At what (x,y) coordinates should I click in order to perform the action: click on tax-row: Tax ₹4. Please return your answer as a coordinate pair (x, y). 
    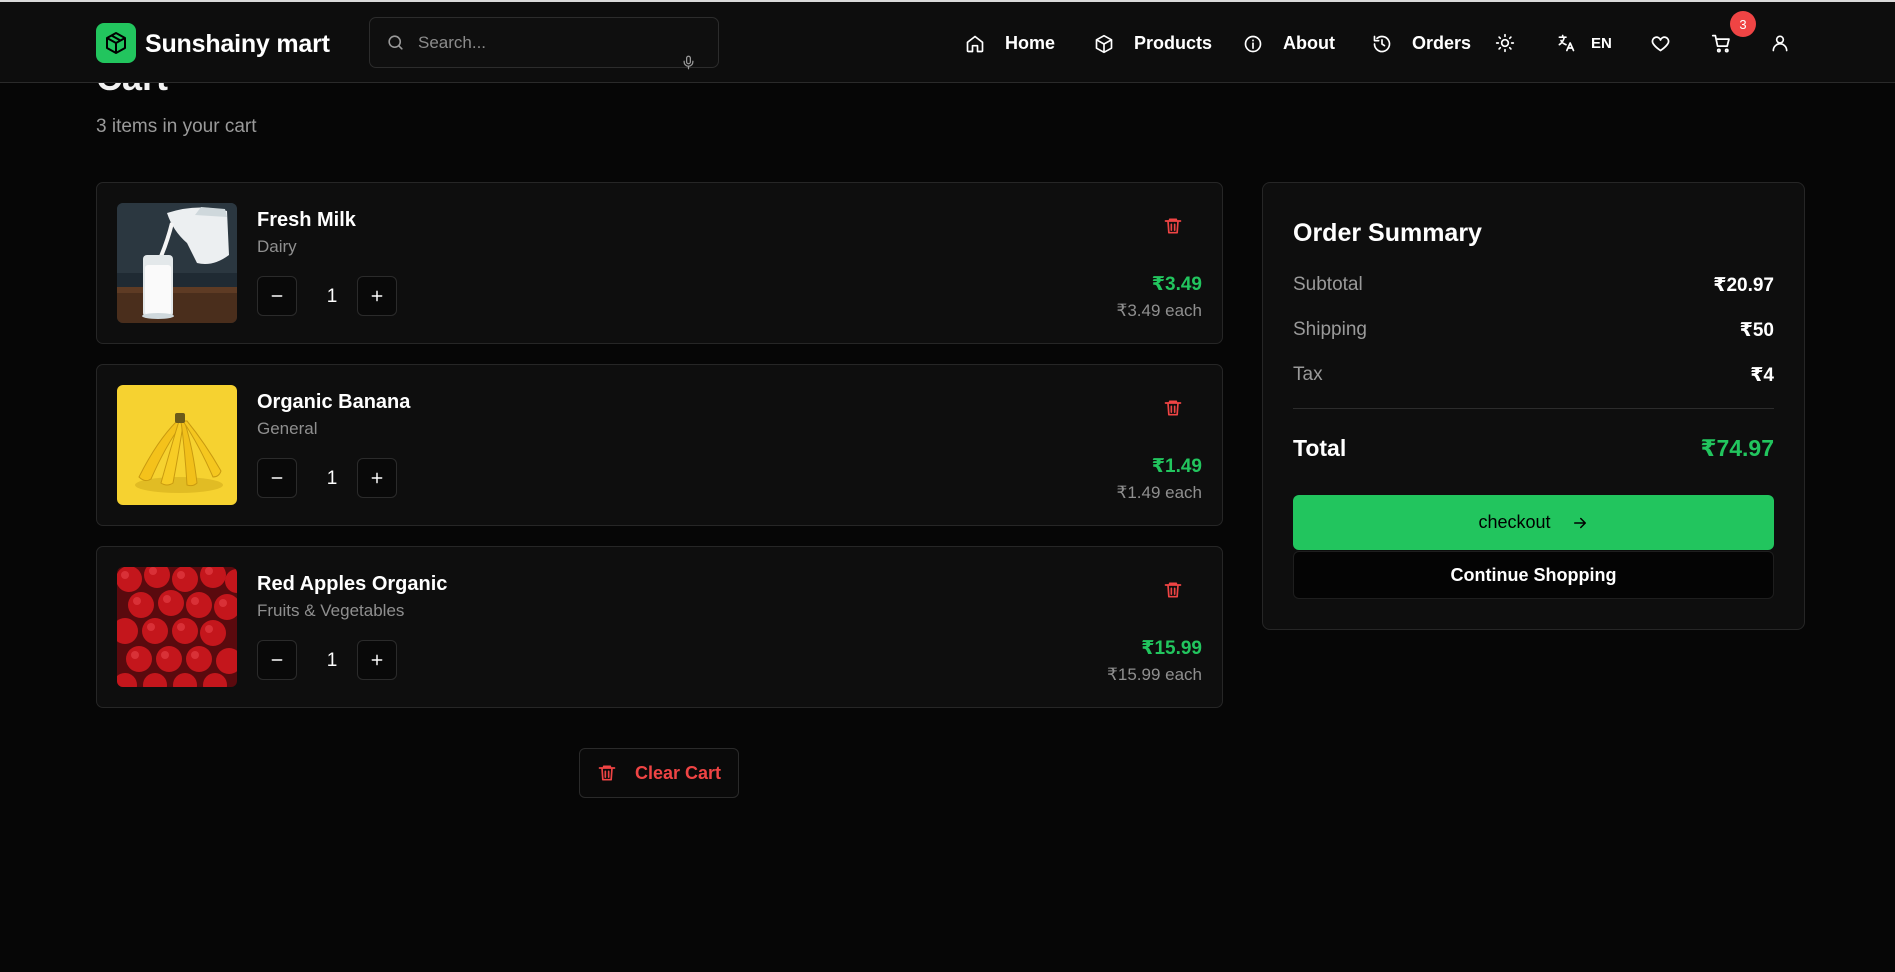
    Looking at the image, I should click on (1533, 375).